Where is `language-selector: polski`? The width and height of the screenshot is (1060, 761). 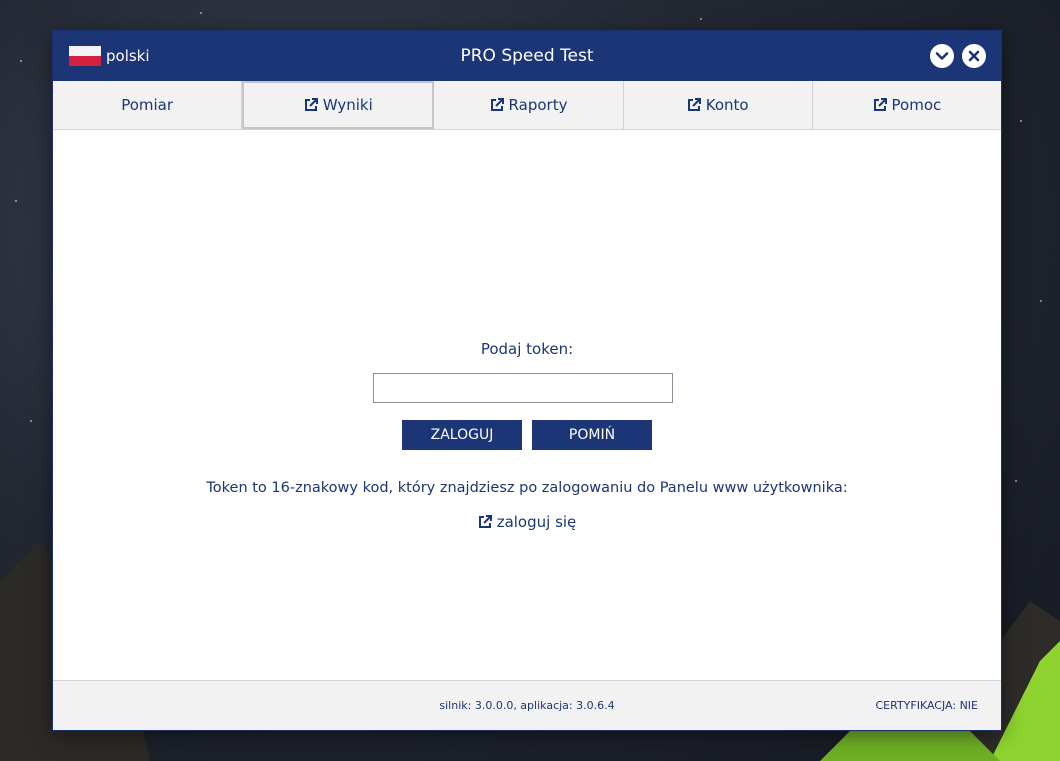
language-selector: polski is located at coordinates (109, 56).